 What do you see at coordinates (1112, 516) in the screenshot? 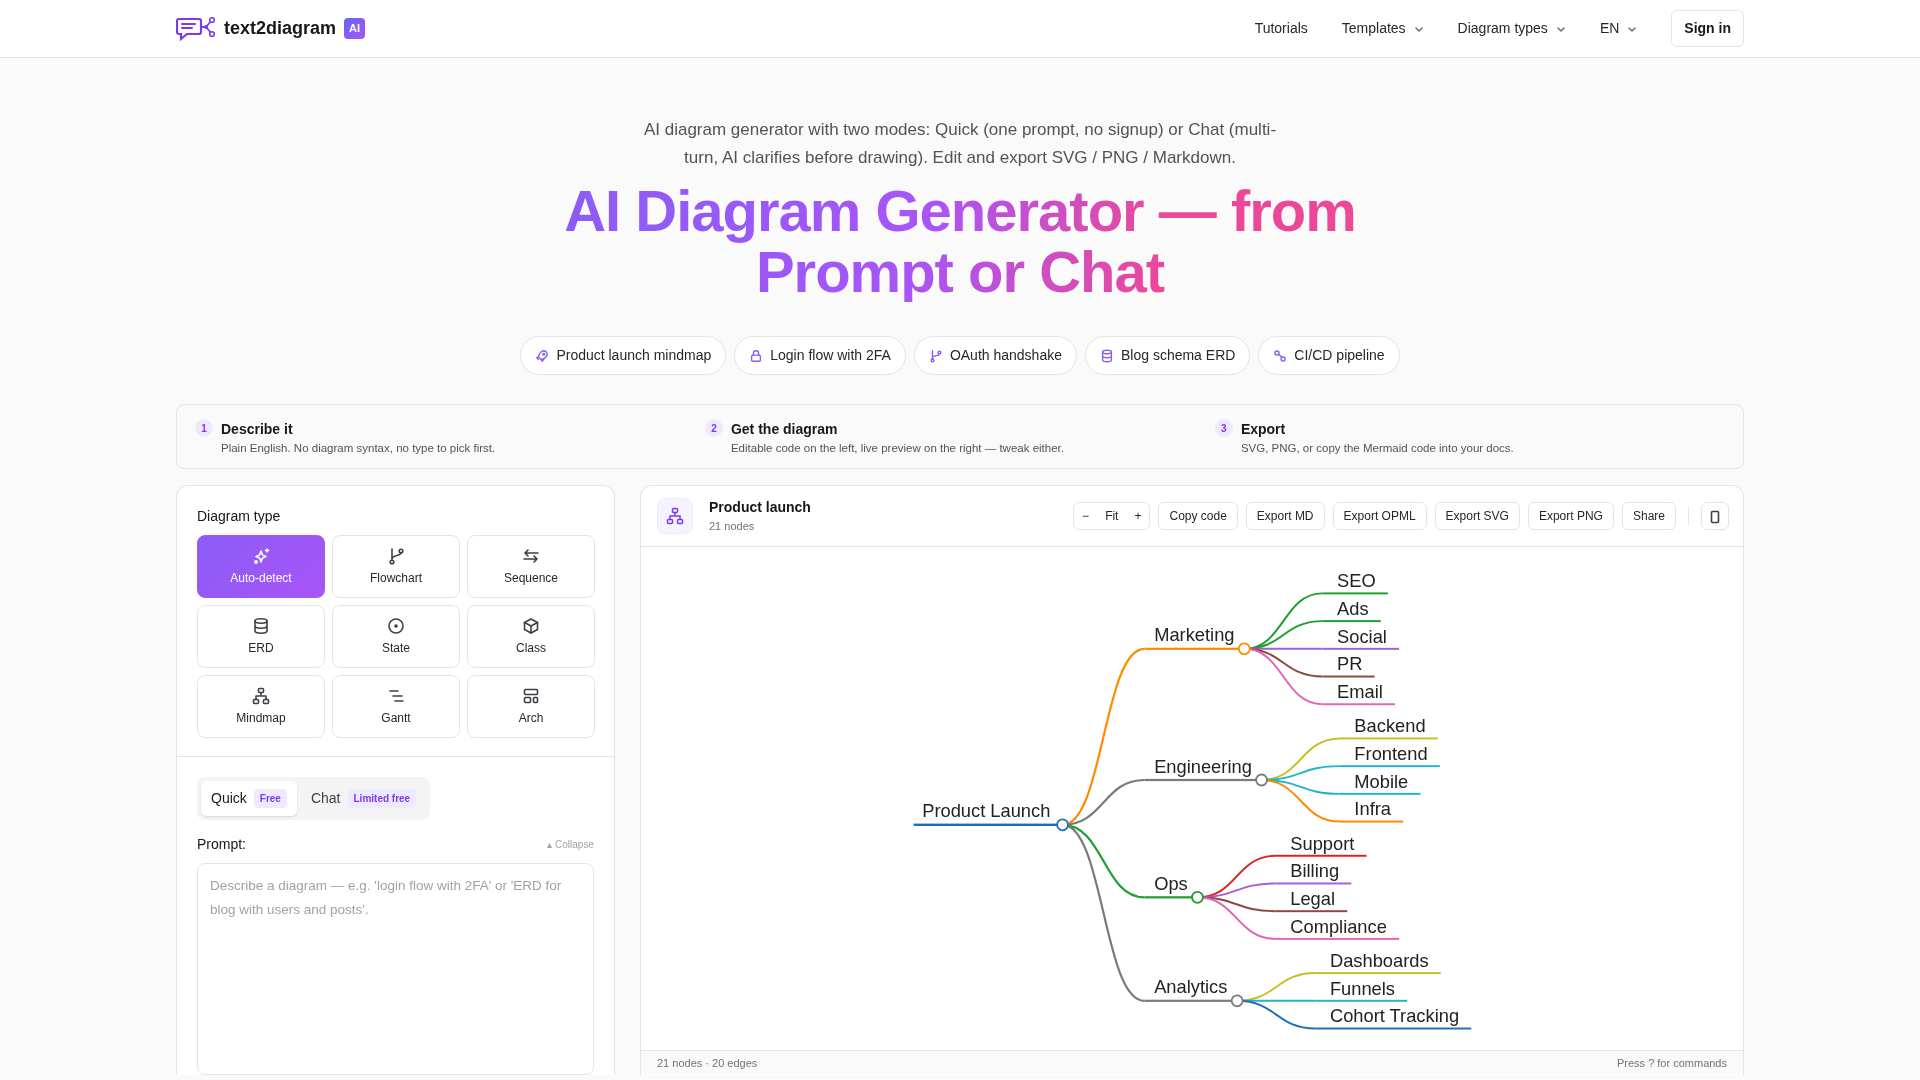
I see `fit-button: Fit` at bounding box center [1112, 516].